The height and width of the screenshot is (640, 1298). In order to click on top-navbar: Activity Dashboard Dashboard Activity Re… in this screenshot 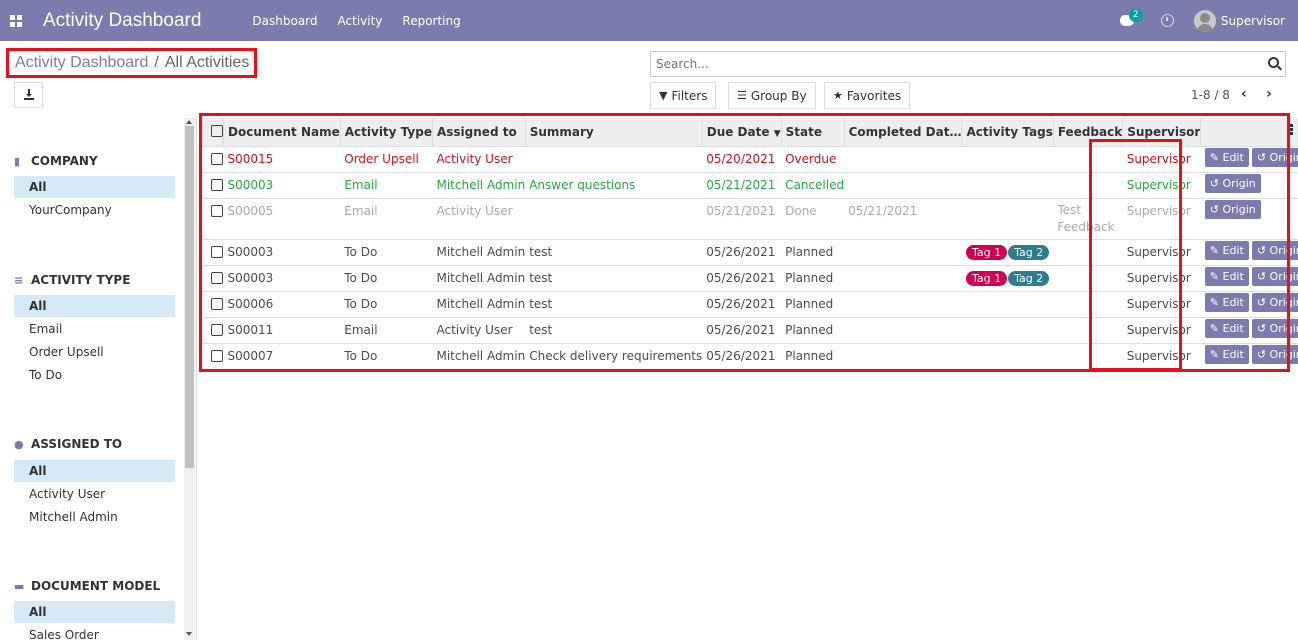, I will do `click(649, 20)`.